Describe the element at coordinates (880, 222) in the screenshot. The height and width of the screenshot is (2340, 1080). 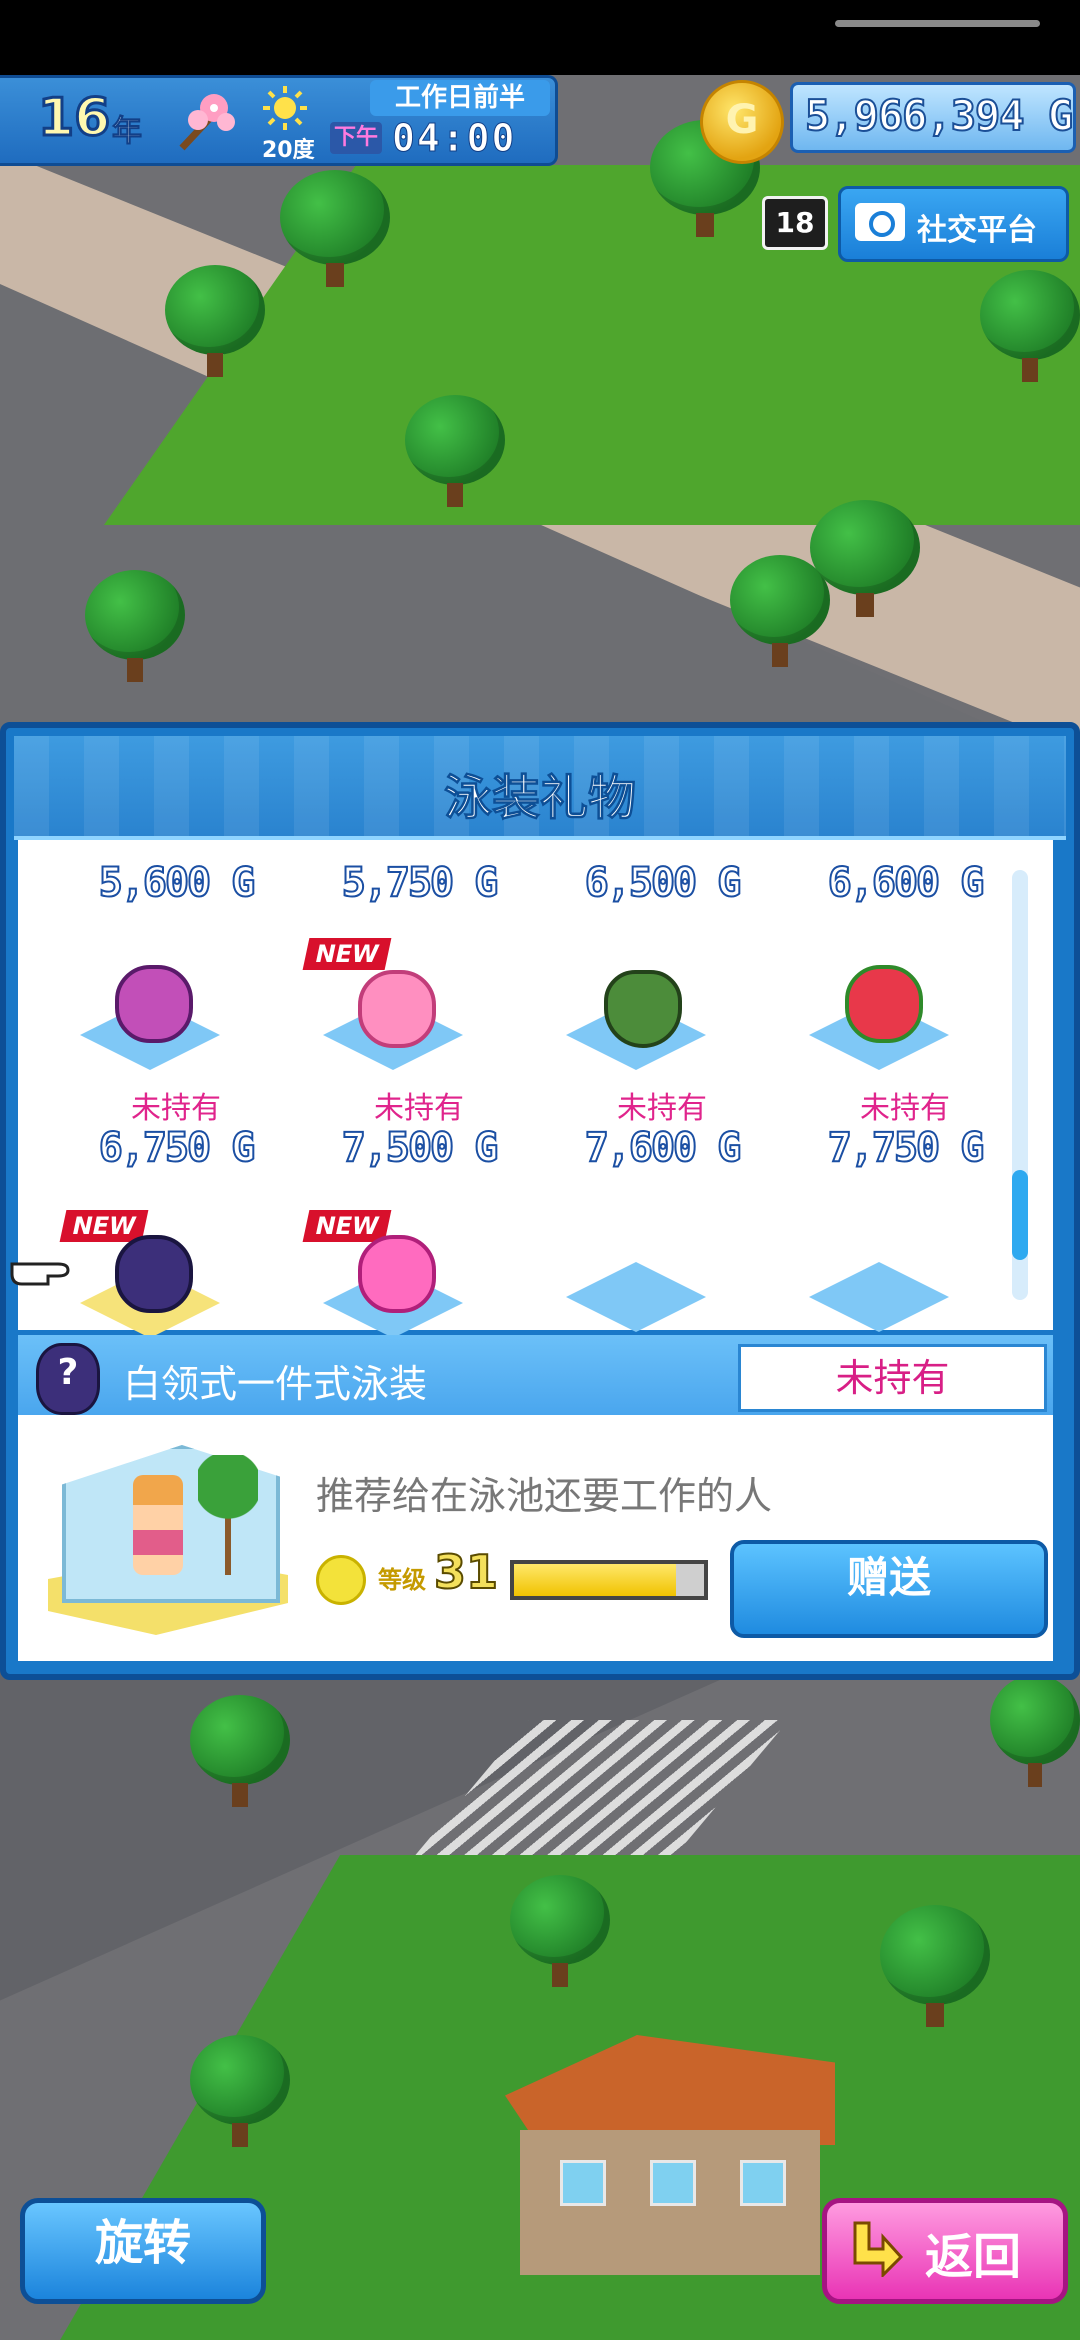
I see `camera-icon` at that location.